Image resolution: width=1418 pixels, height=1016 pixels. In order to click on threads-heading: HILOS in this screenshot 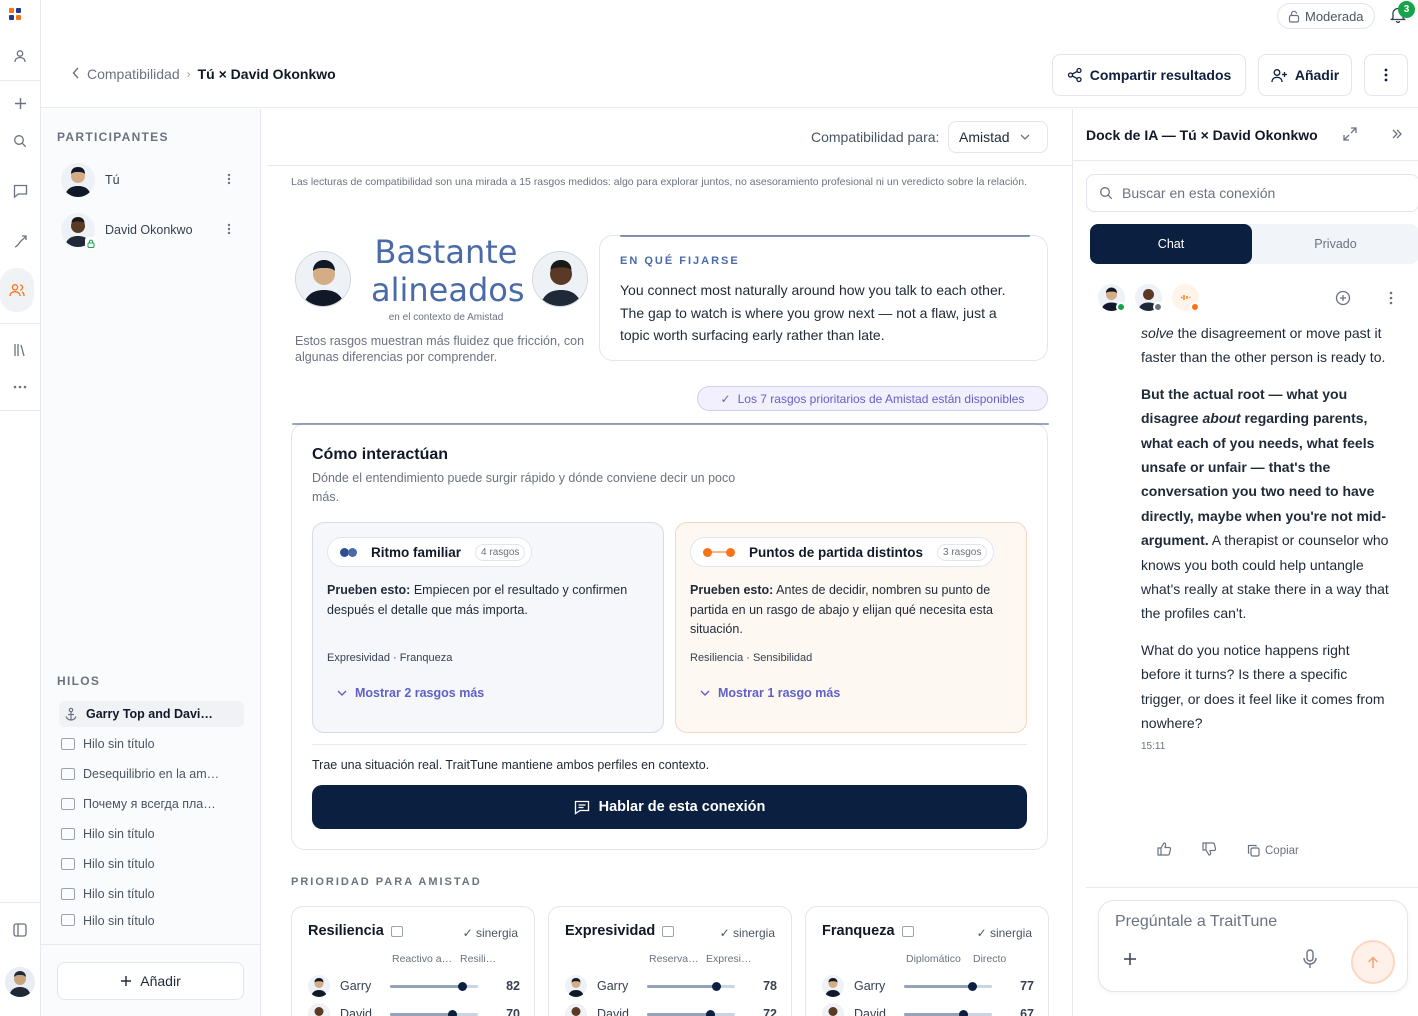, I will do `click(79, 681)`.